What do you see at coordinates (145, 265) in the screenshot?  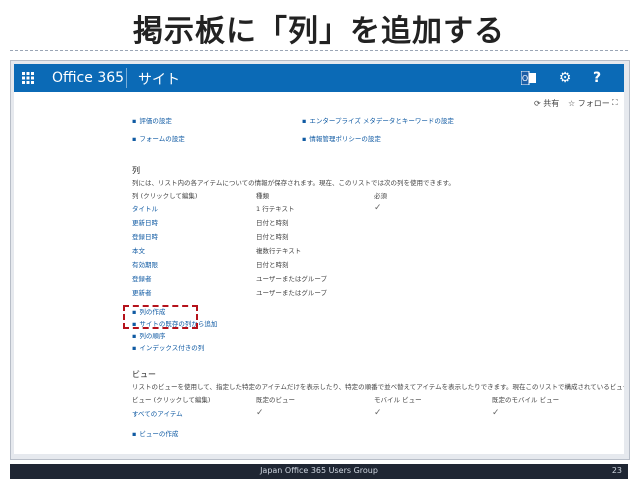 I see `column-row-name: 有効期限` at bounding box center [145, 265].